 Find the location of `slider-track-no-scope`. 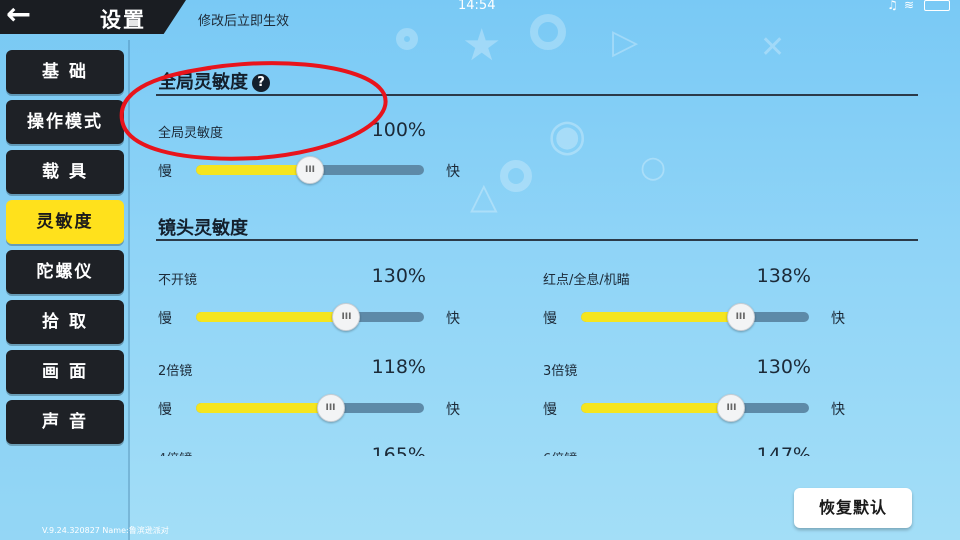

slider-track-no-scope is located at coordinates (310, 317).